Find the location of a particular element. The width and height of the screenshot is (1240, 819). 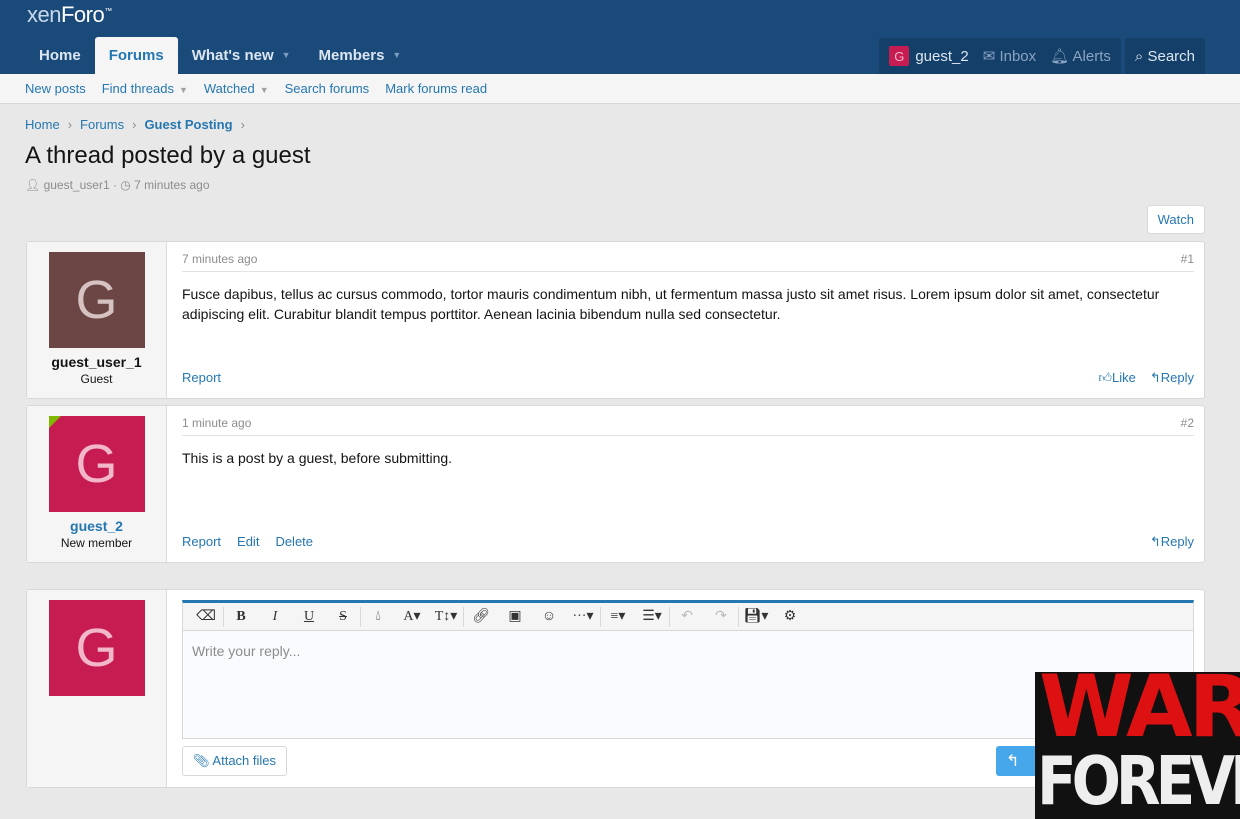

subnav-new-posts: New posts is located at coordinates (55, 88).